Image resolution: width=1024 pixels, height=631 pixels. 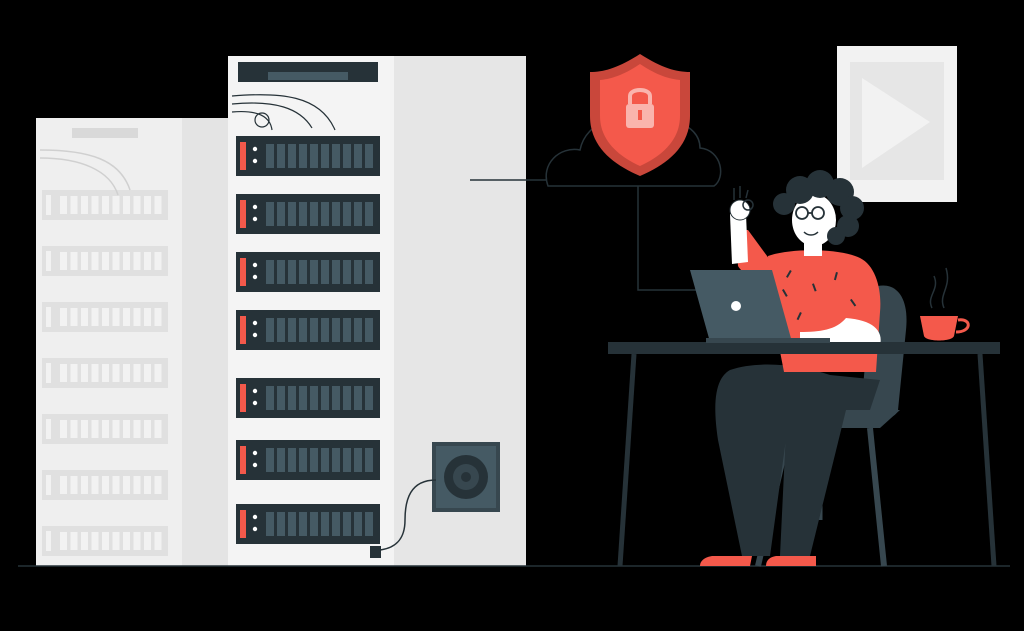 What do you see at coordinates (897, 124) in the screenshot?
I see `wall-picture-frame` at bounding box center [897, 124].